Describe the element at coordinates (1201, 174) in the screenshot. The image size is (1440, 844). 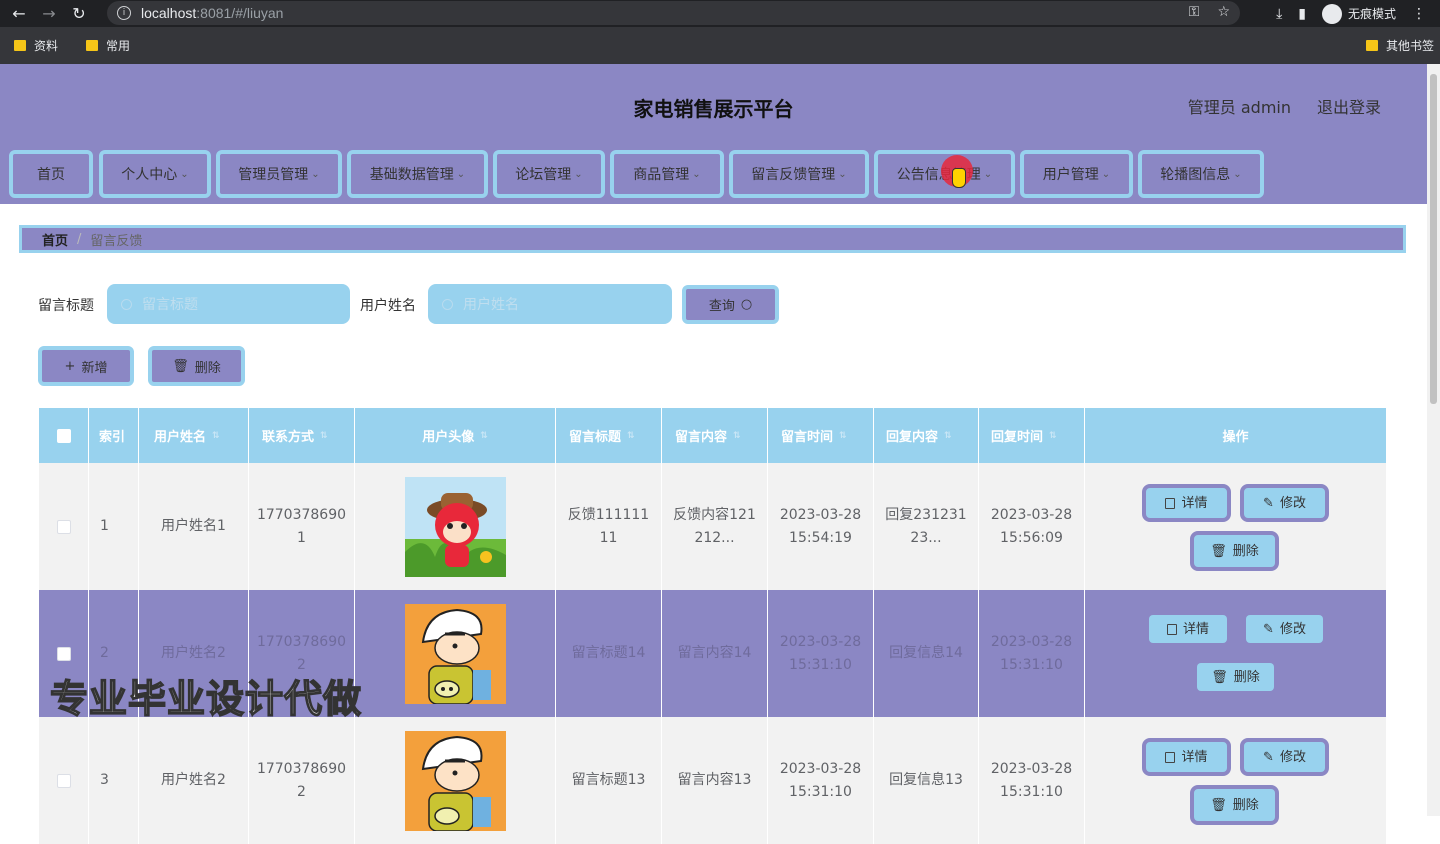
I see `menu-item-carousel: 轮播图信息 ⌄` at that location.